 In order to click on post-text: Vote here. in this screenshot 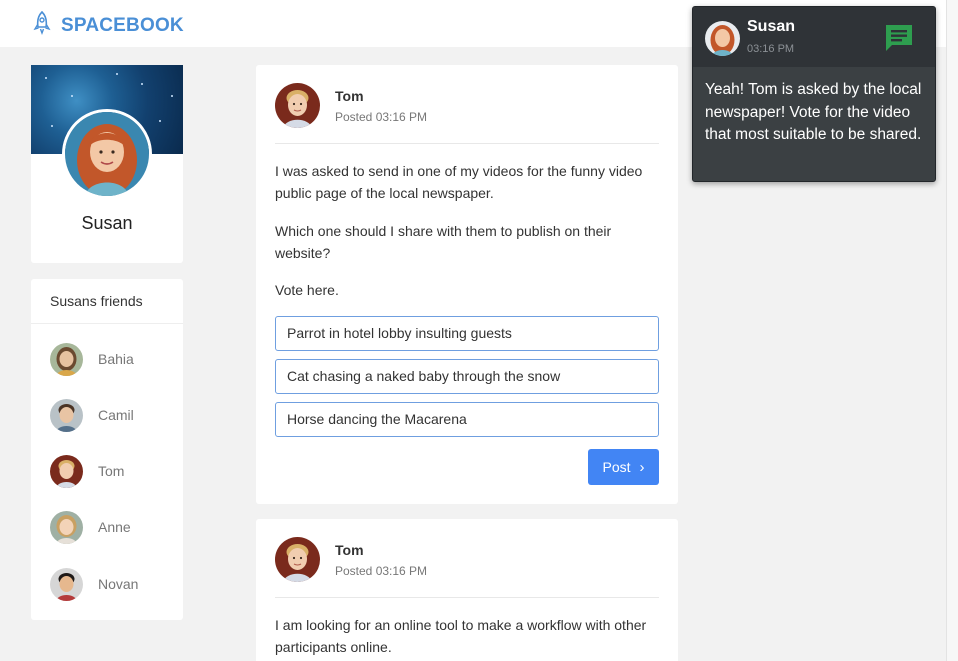, I will do `click(307, 290)`.